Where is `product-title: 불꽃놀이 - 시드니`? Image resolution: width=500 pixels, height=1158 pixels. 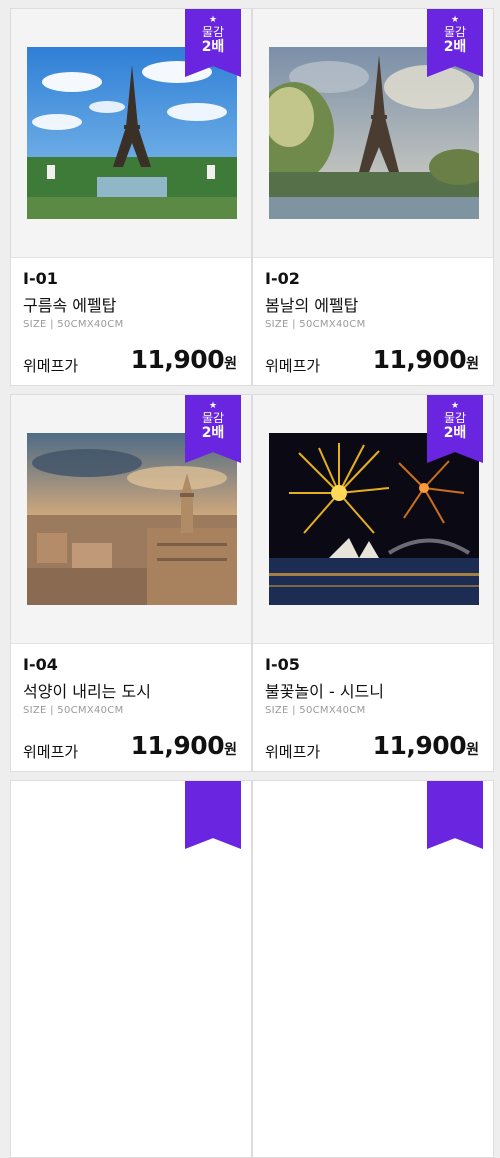 product-title: 불꽃놀이 - 시드니 is located at coordinates (324, 690).